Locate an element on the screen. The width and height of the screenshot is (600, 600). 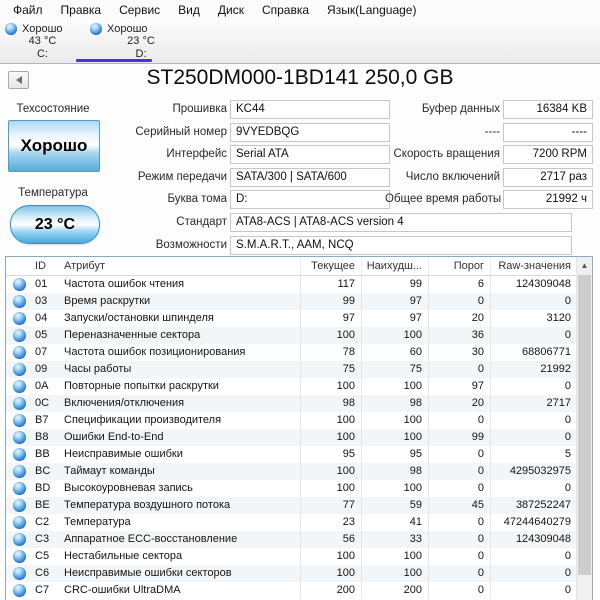
left-arrow-icon is located at coordinates (18, 80).